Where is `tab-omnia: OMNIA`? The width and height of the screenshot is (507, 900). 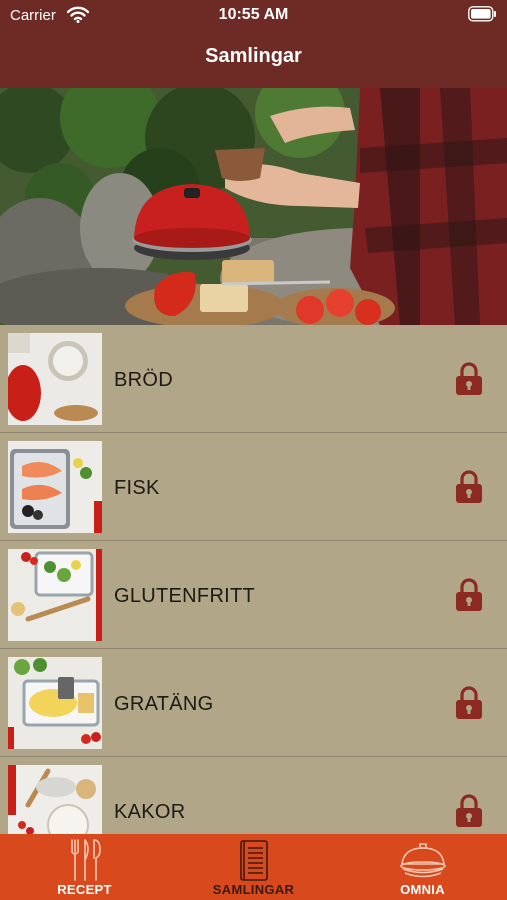 tab-omnia: OMNIA is located at coordinates (422, 867).